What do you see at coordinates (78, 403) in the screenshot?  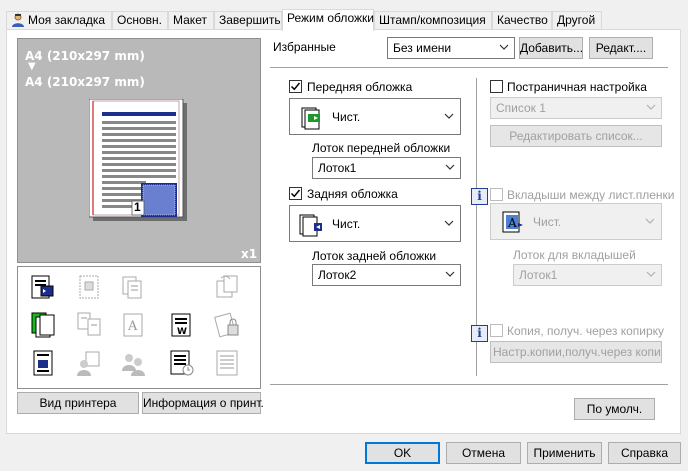 I see `printer-view-button: Вид принтера` at bounding box center [78, 403].